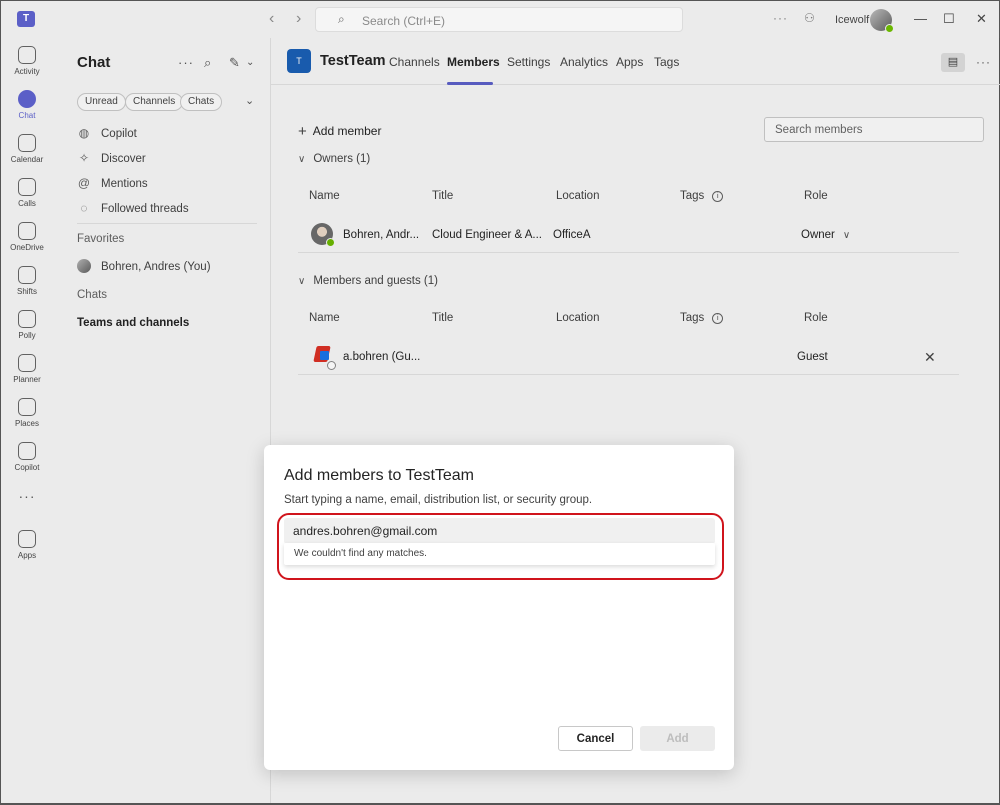 This screenshot has width=1000, height=805. I want to click on location-icon, so click(27, 407).